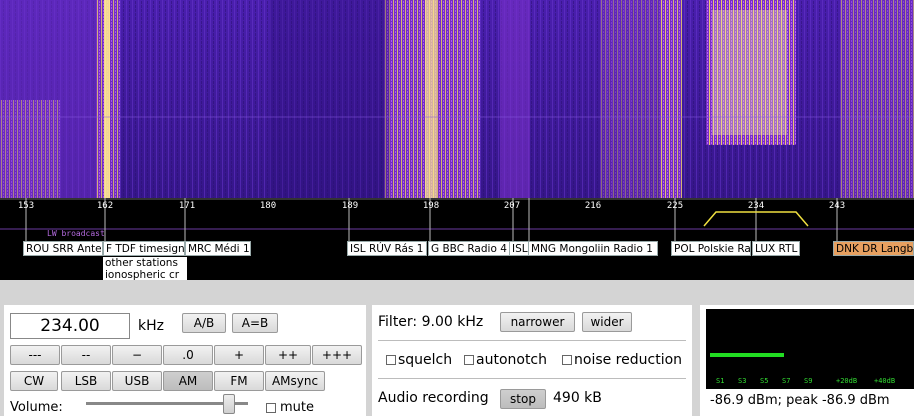 The height and width of the screenshot is (416, 914). Describe the element at coordinates (747, 355) in the screenshot. I see `signal-level-bar` at that location.